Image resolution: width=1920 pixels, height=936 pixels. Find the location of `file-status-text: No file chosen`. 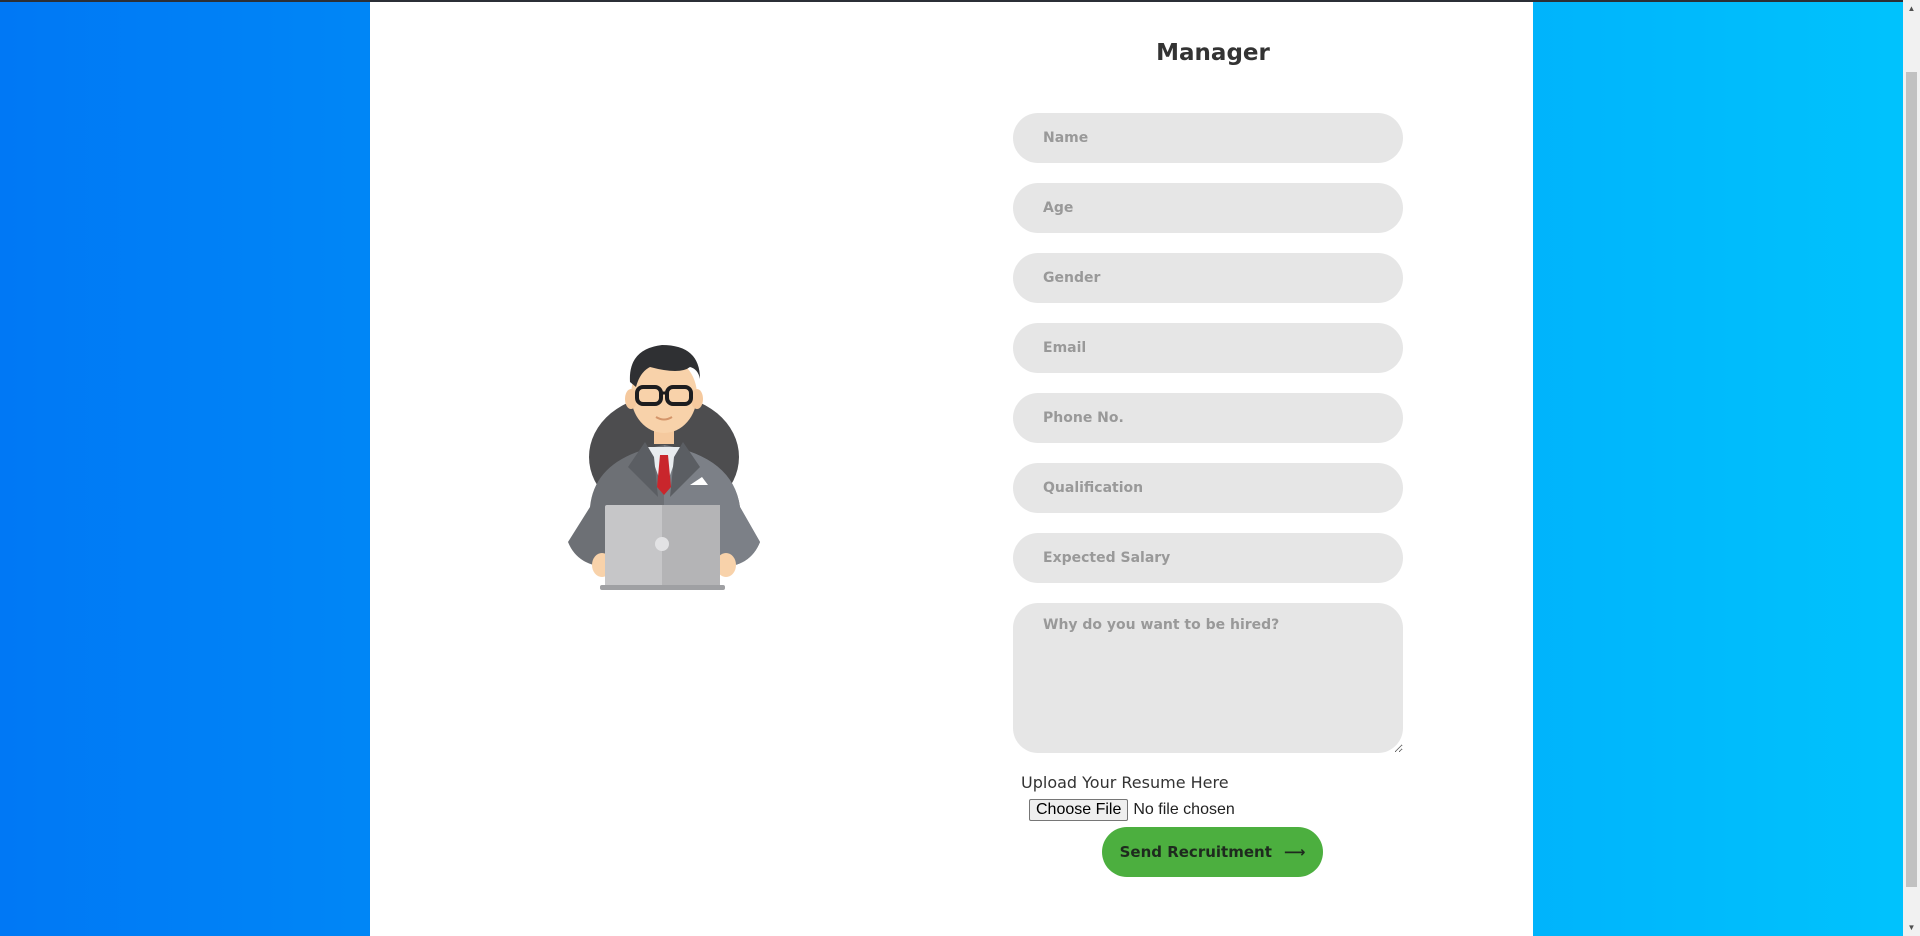

file-status-text: No file chosen is located at coordinates (1184, 809).